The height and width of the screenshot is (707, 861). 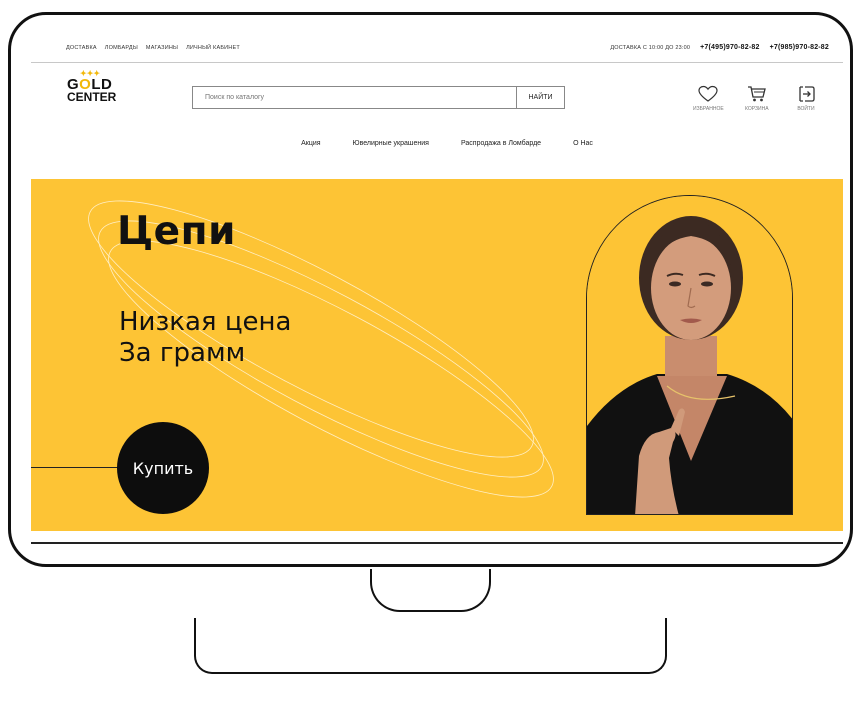 I want to click on model-photo, so click(x=689, y=355).